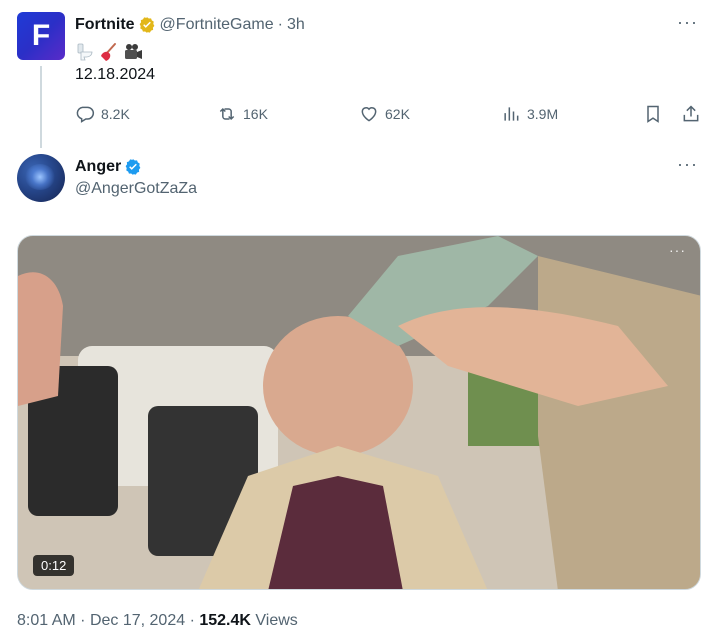 This screenshot has height=642, width=710. Describe the element at coordinates (225, 620) in the screenshot. I see `views-count: 152.4K` at that location.